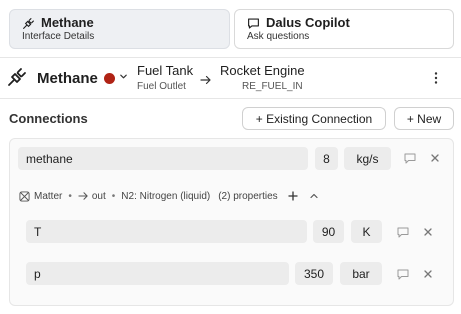 Image resolution: width=461 pixels, height=314 pixels. What do you see at coordinates (366, 231) in the screenshot?
I see `property-unit-select: K` at bounding box center [366, 231].